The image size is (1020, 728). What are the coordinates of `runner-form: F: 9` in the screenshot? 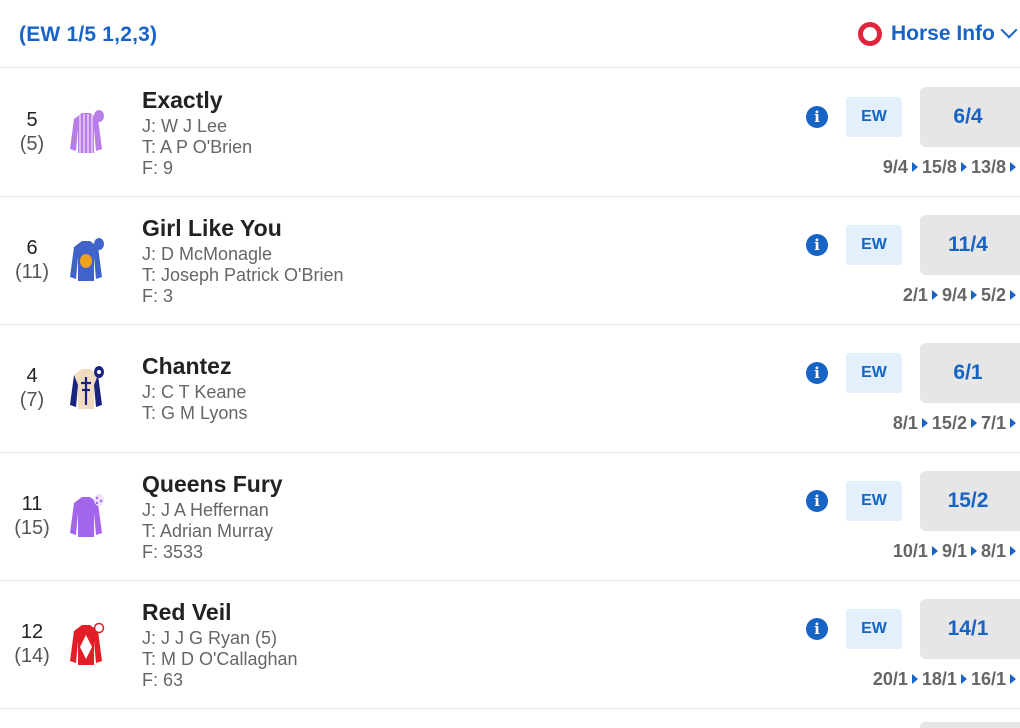 It's located at (158, 168).